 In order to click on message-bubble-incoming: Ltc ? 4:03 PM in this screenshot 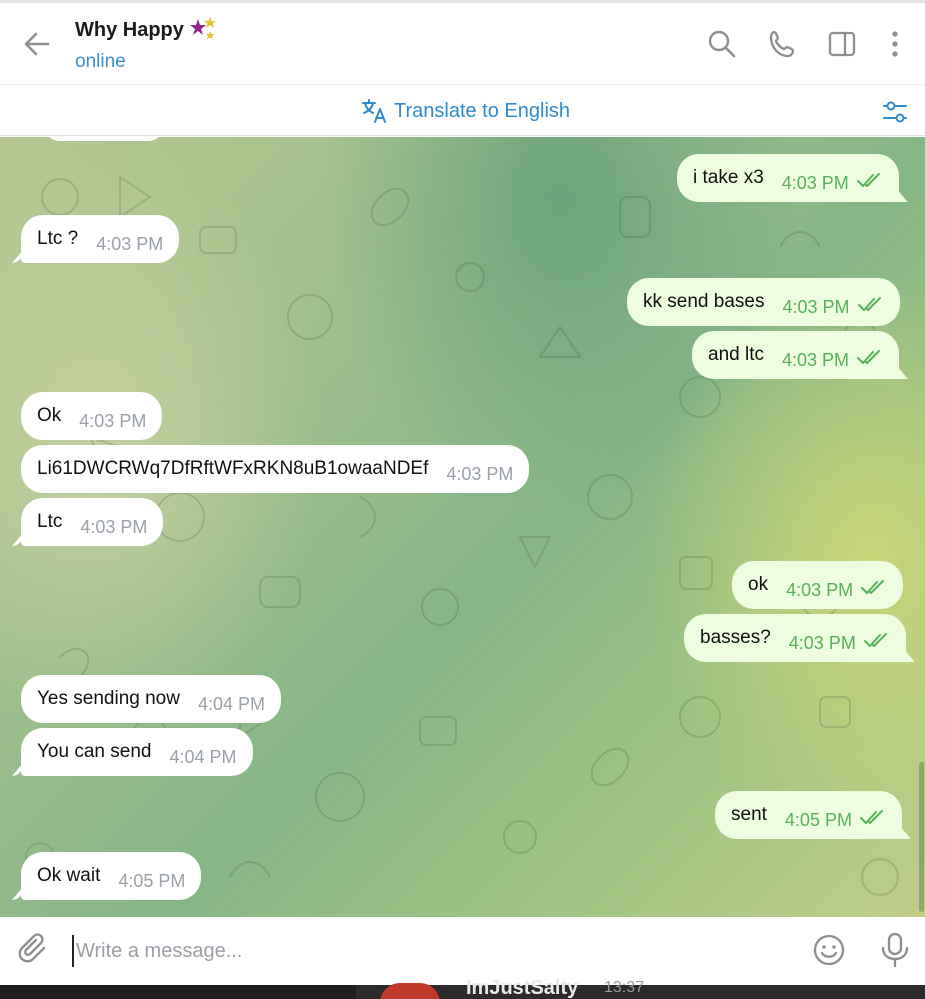, I will do `click(100, 239)`.